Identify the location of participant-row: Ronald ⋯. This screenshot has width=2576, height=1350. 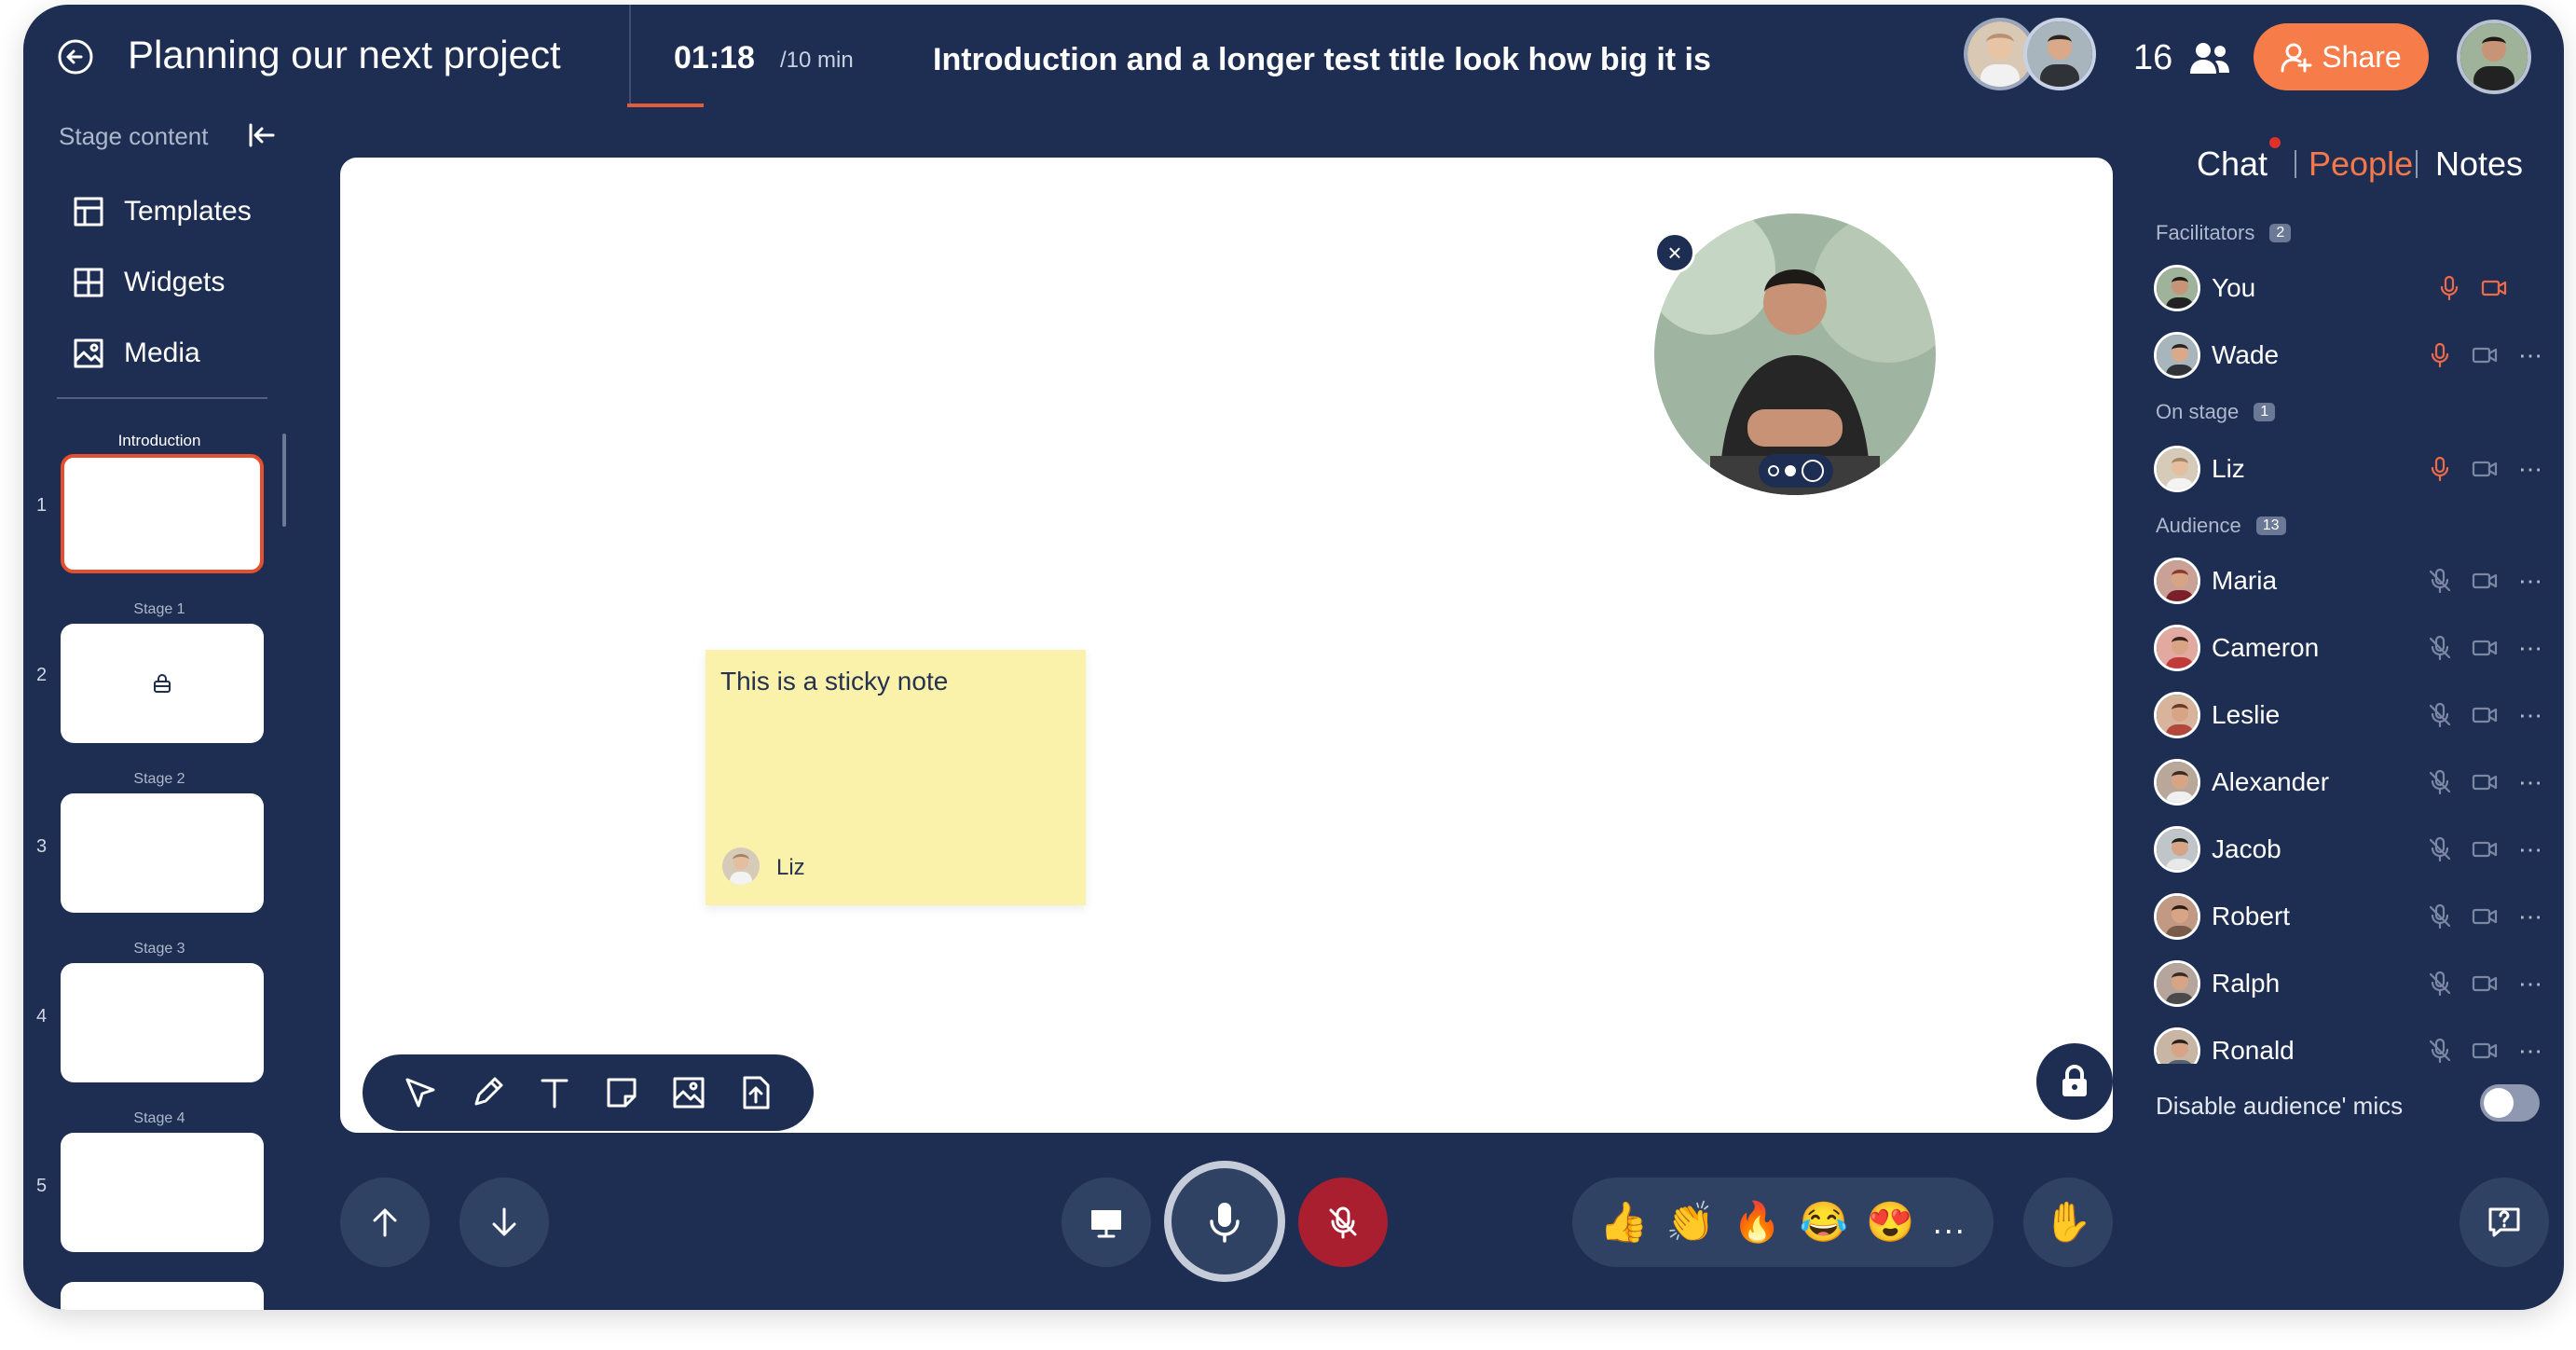
(2349, 1044).